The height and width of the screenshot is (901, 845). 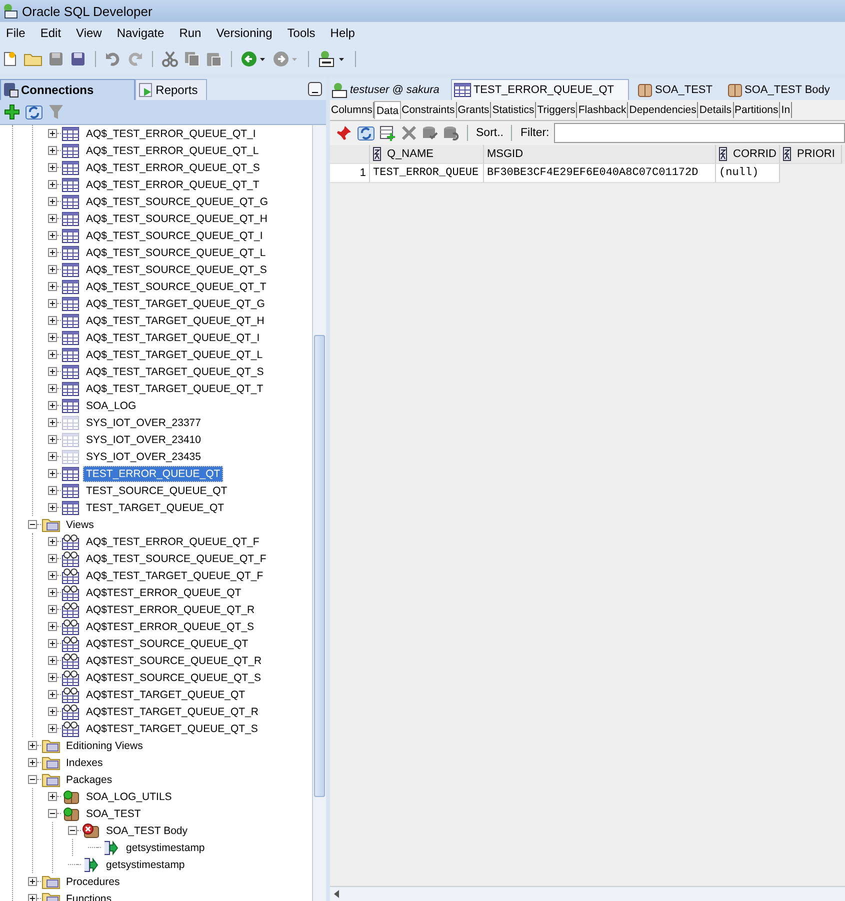 I want to click on menu-item: View, so click(x=89, y=33).